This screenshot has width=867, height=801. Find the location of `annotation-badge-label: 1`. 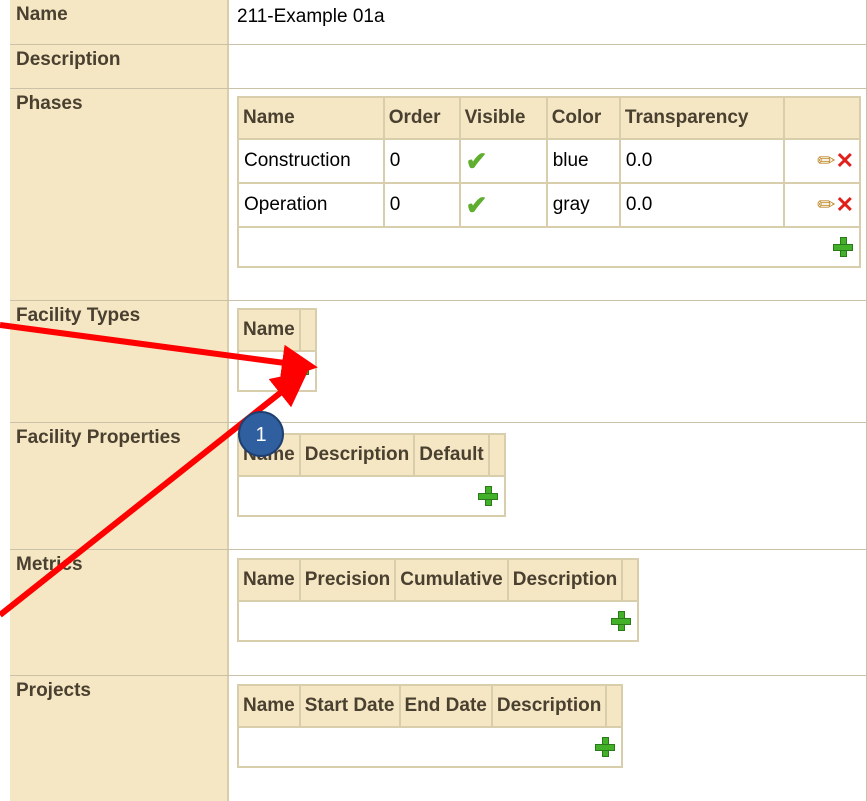

annotation-badge-label: 1 is located at coordinates (260, 435).